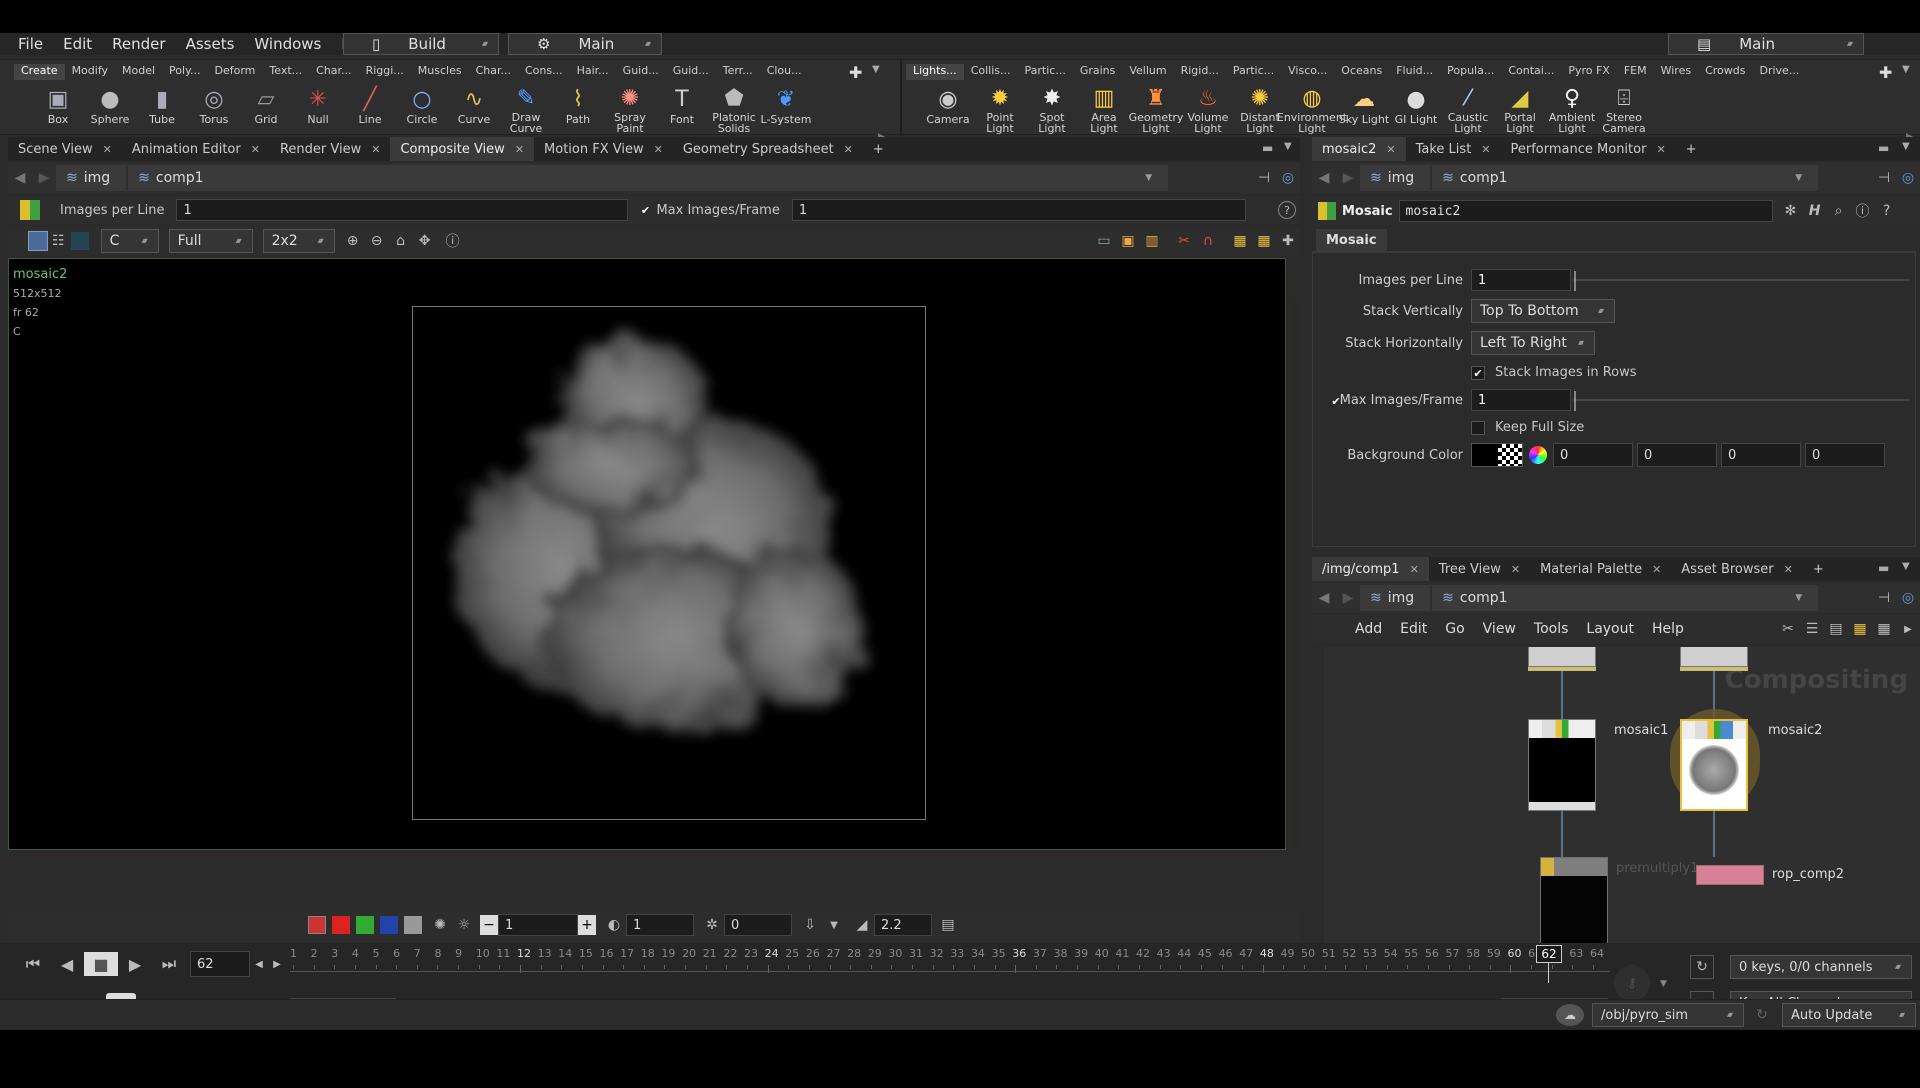 This screenshot has width=1920, height=1088. What do you see at coordinates (1885, 72) in the screenshot?
I see `add-shelf-right-icon: ✚` at bounding box center [1885, 72].